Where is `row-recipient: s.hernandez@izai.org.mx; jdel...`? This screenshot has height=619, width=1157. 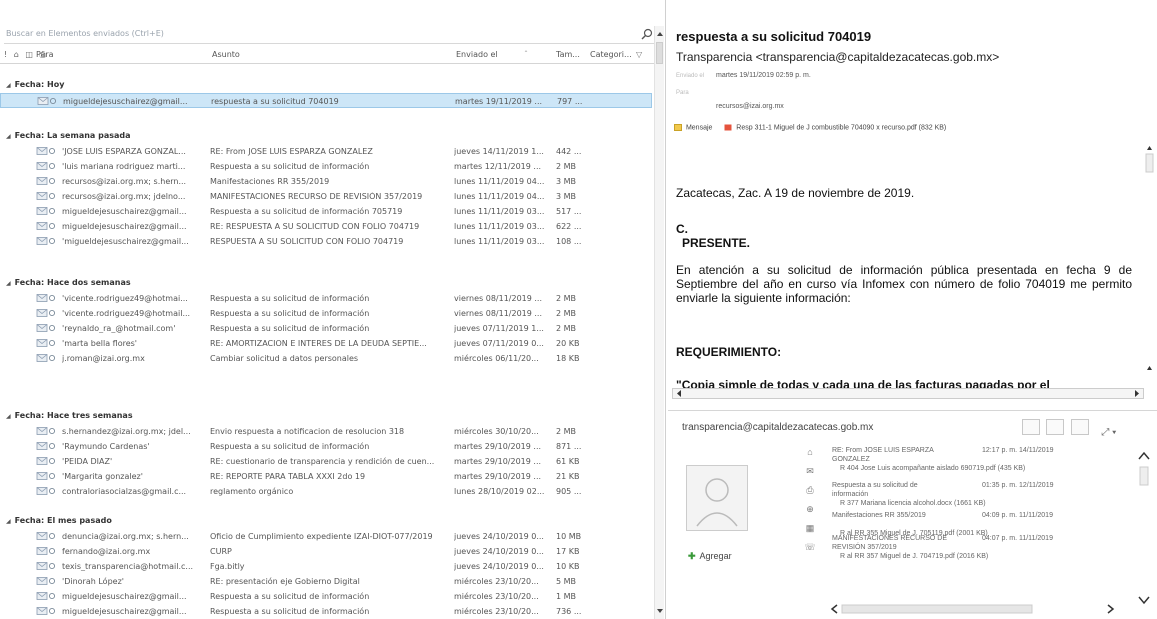
row-recipient: s.hernandez@izai.org.mx; jdel... is located at coordinates (126, 431).